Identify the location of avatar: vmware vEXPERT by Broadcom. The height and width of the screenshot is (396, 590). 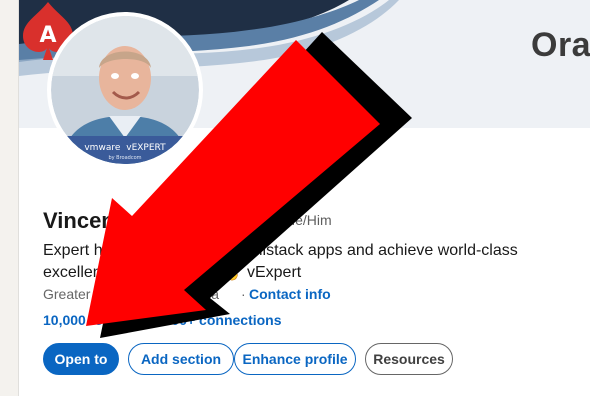
(125, 90).